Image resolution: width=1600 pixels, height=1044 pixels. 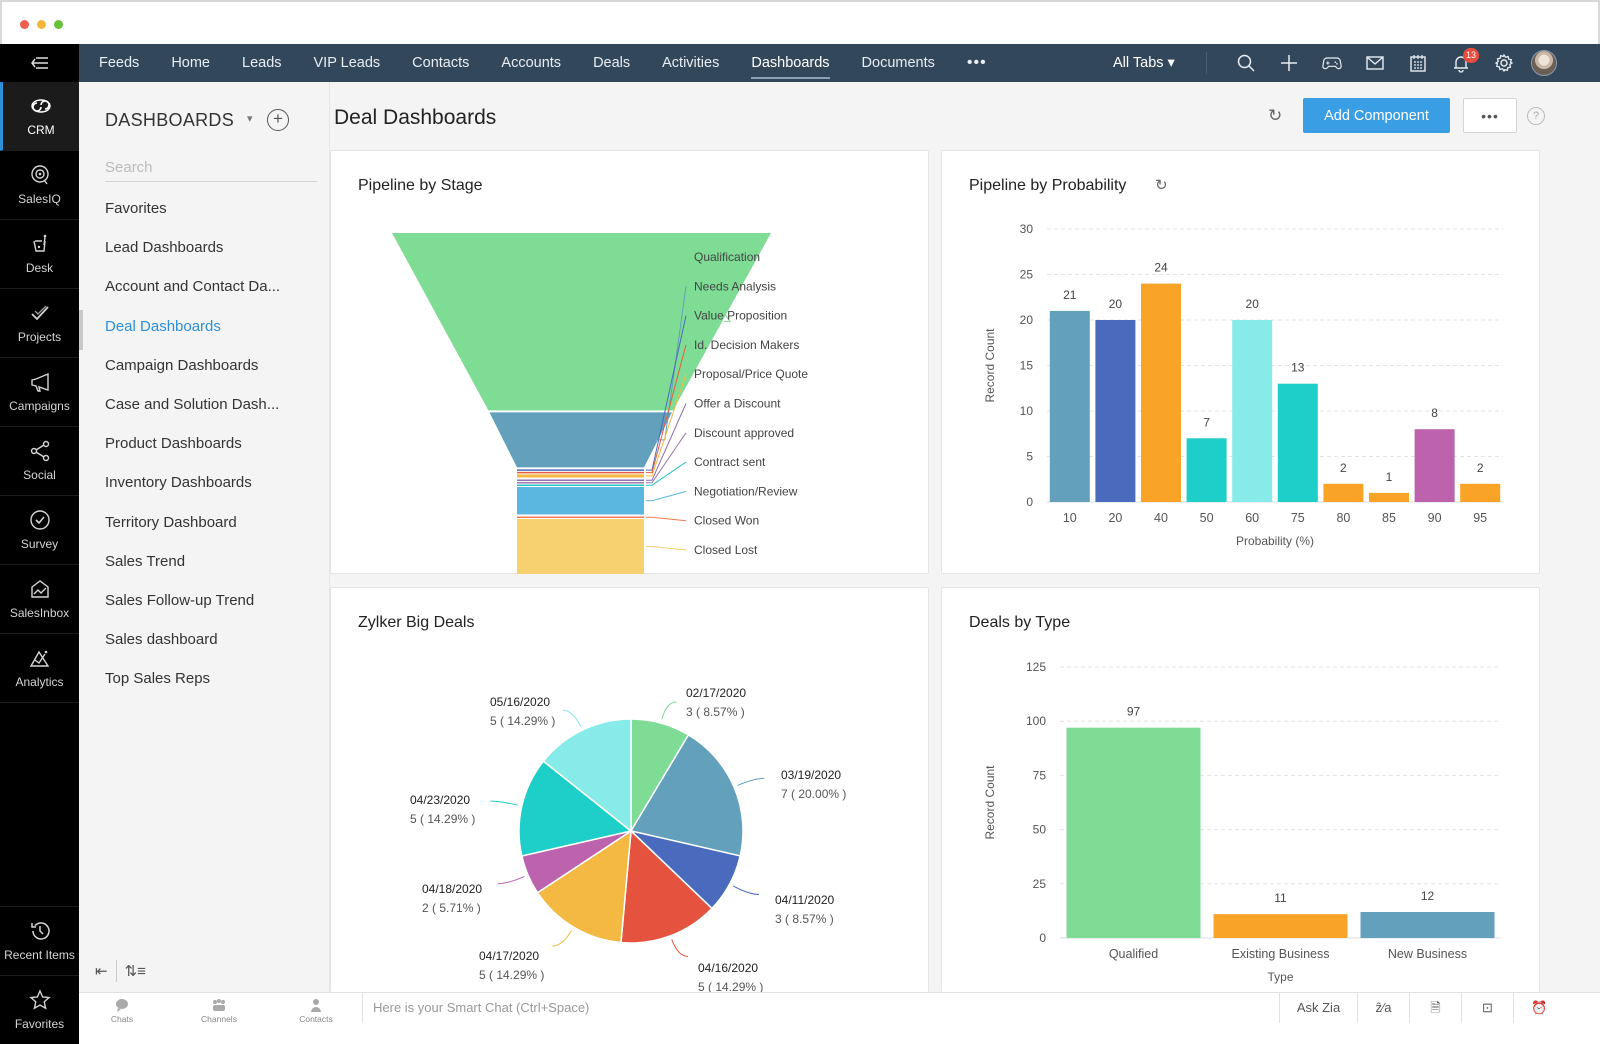 I want to click on app-sidebar-item-recent-items: Recent Items, so click(x=39, y=940).